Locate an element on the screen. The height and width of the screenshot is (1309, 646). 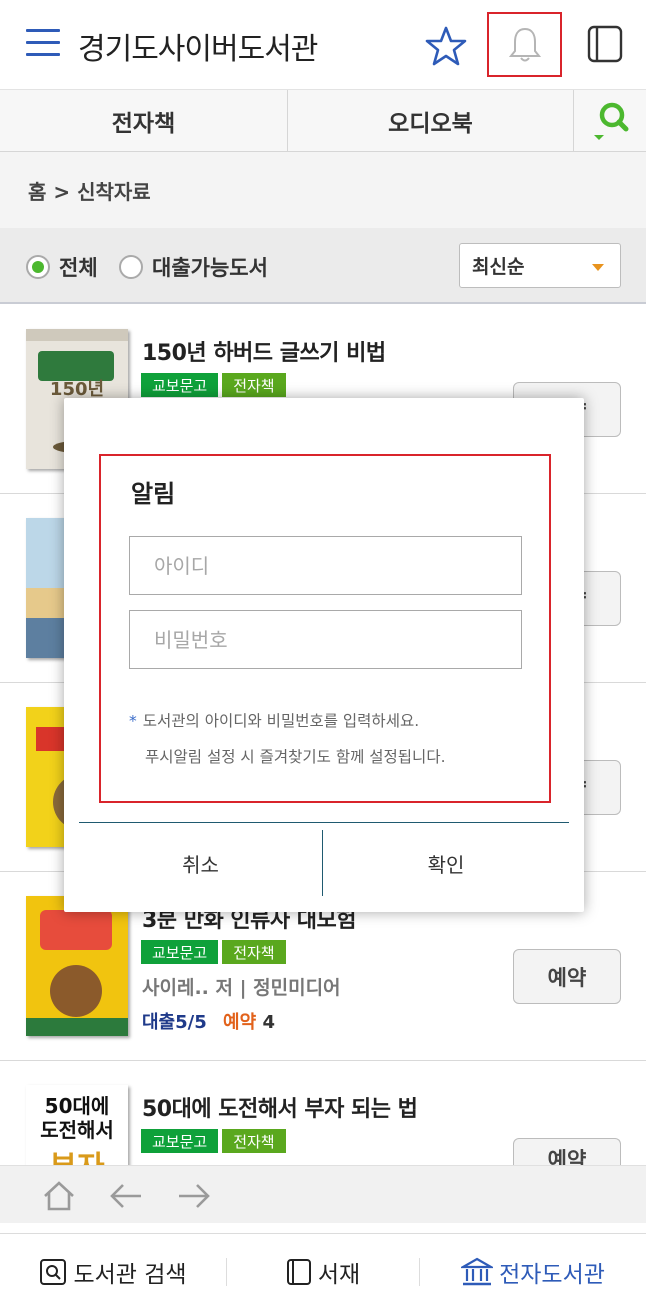
svg-text: 부자 is located at coordinates (77, 1157).